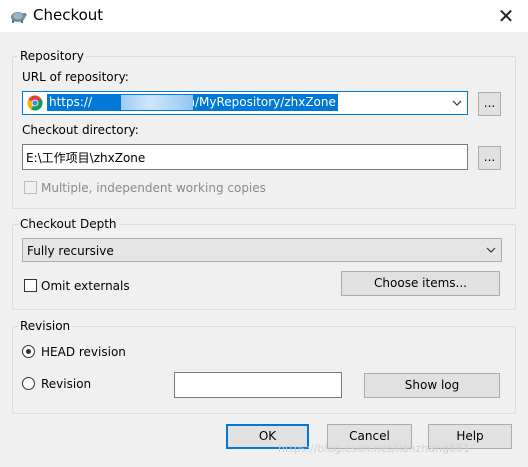 This screenshot has width=528, height=467. Describe the element at coordinates (28, 383) in the screenshot. I see `revision-radio` at that location.